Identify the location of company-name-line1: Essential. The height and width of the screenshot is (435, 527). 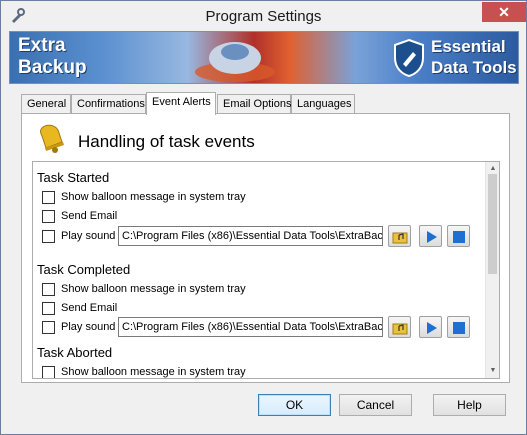
(468, 46).